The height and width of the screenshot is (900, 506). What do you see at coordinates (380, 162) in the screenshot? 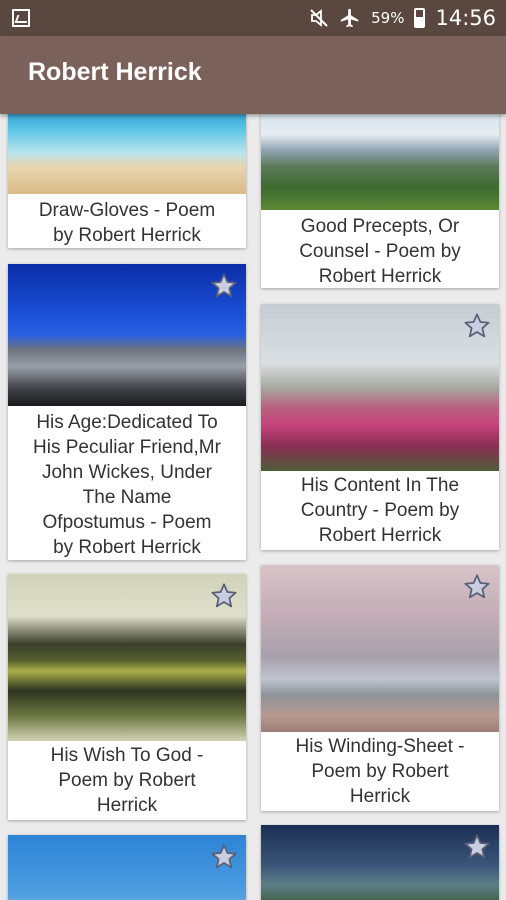
I see `mountain-valley-photo` at bounding box center [380, 162].